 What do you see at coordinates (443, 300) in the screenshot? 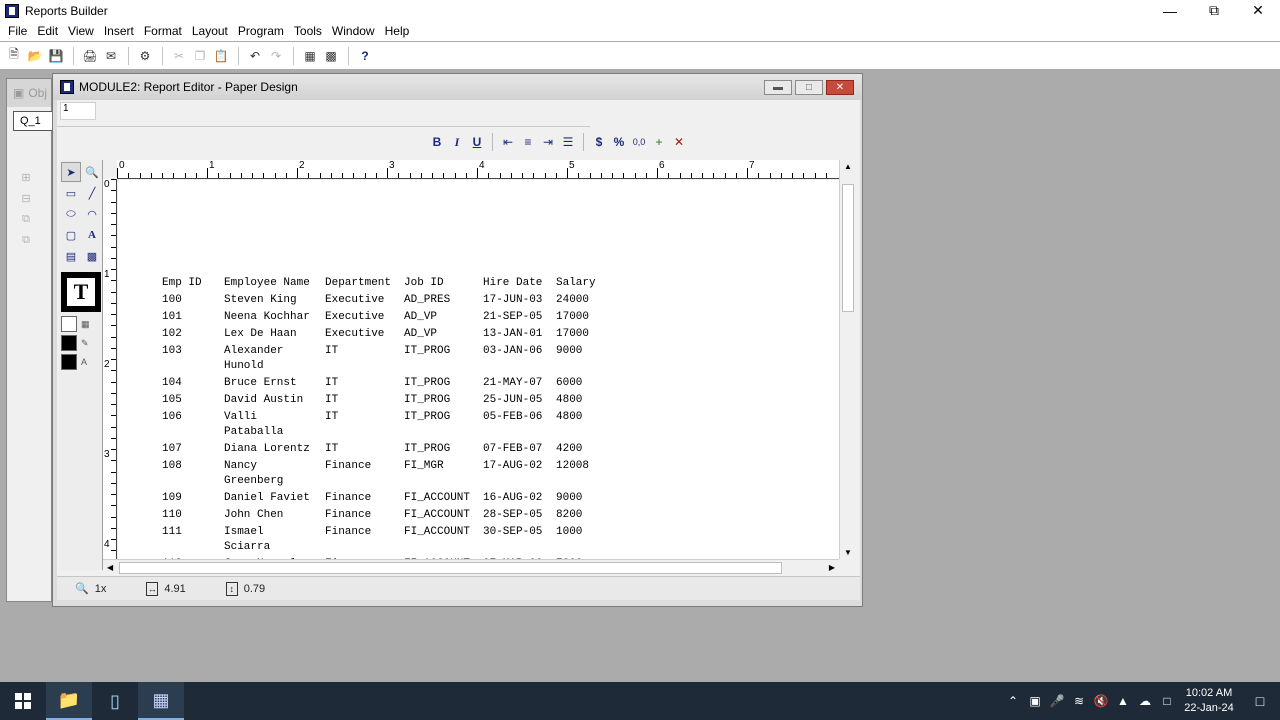
I see `cell-job-id: AD_PRES` at bounding box center [443, 300].